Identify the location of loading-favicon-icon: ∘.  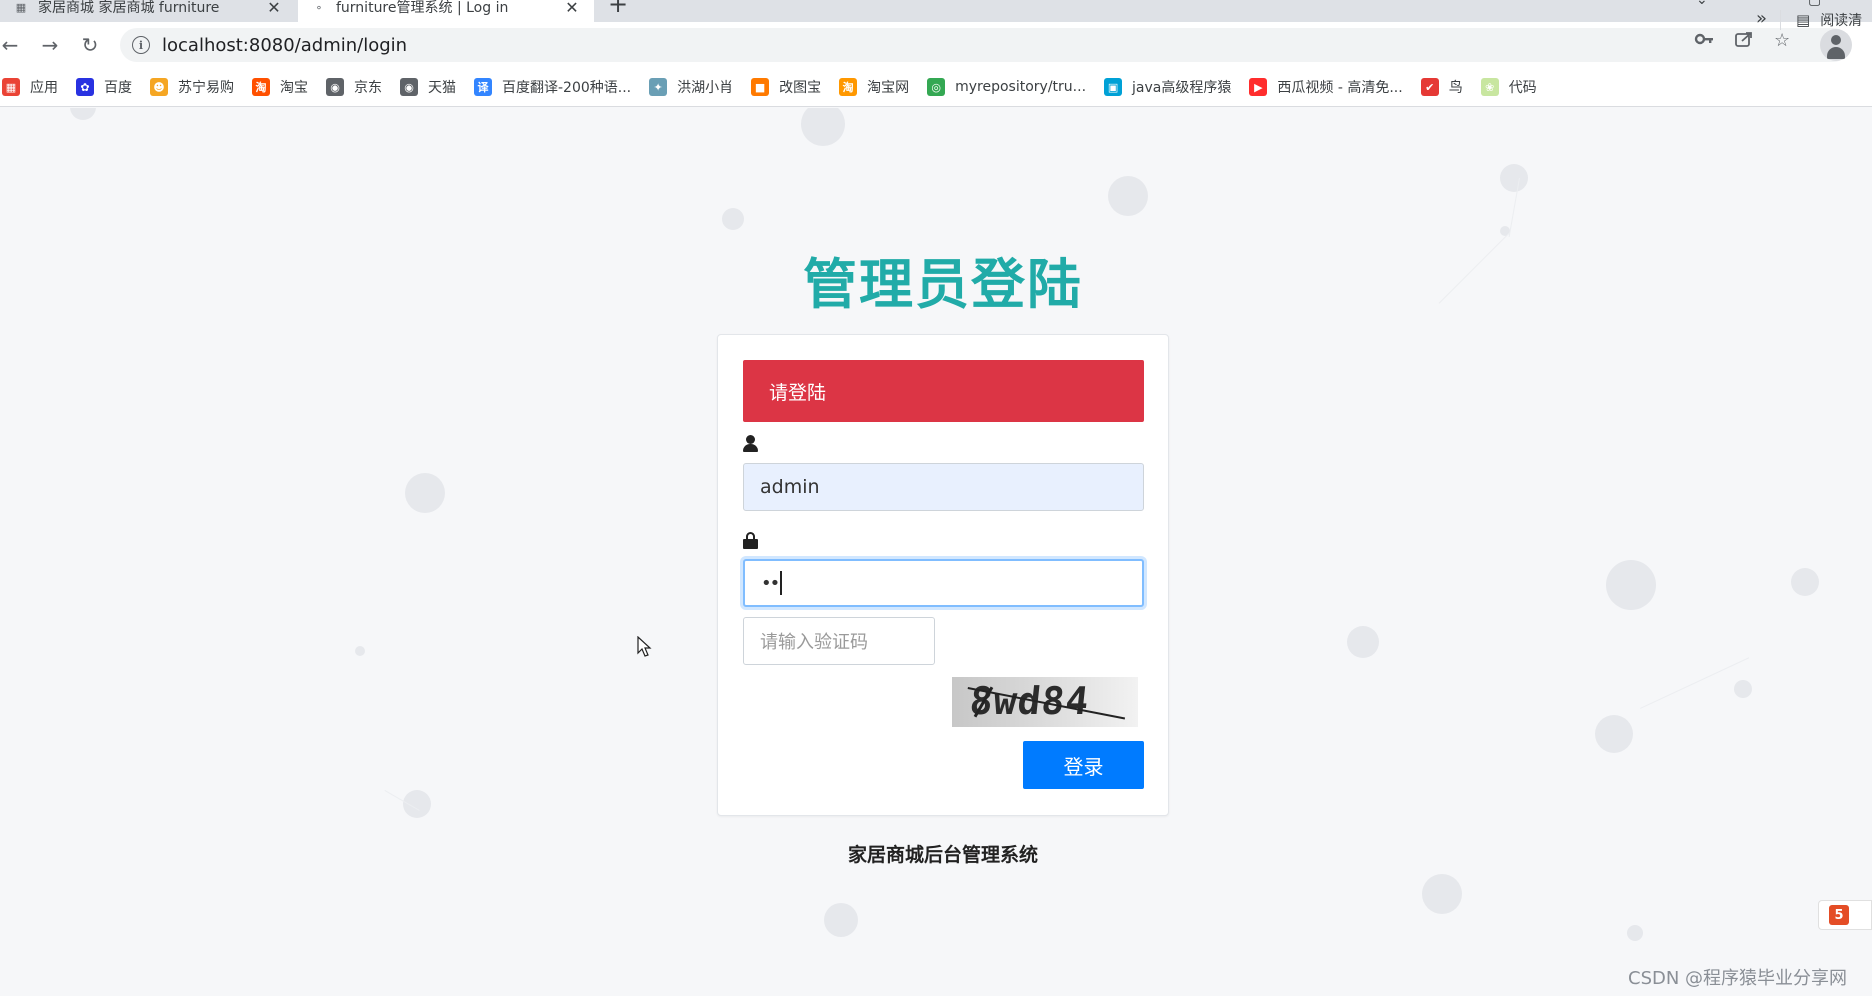
(319, 7).